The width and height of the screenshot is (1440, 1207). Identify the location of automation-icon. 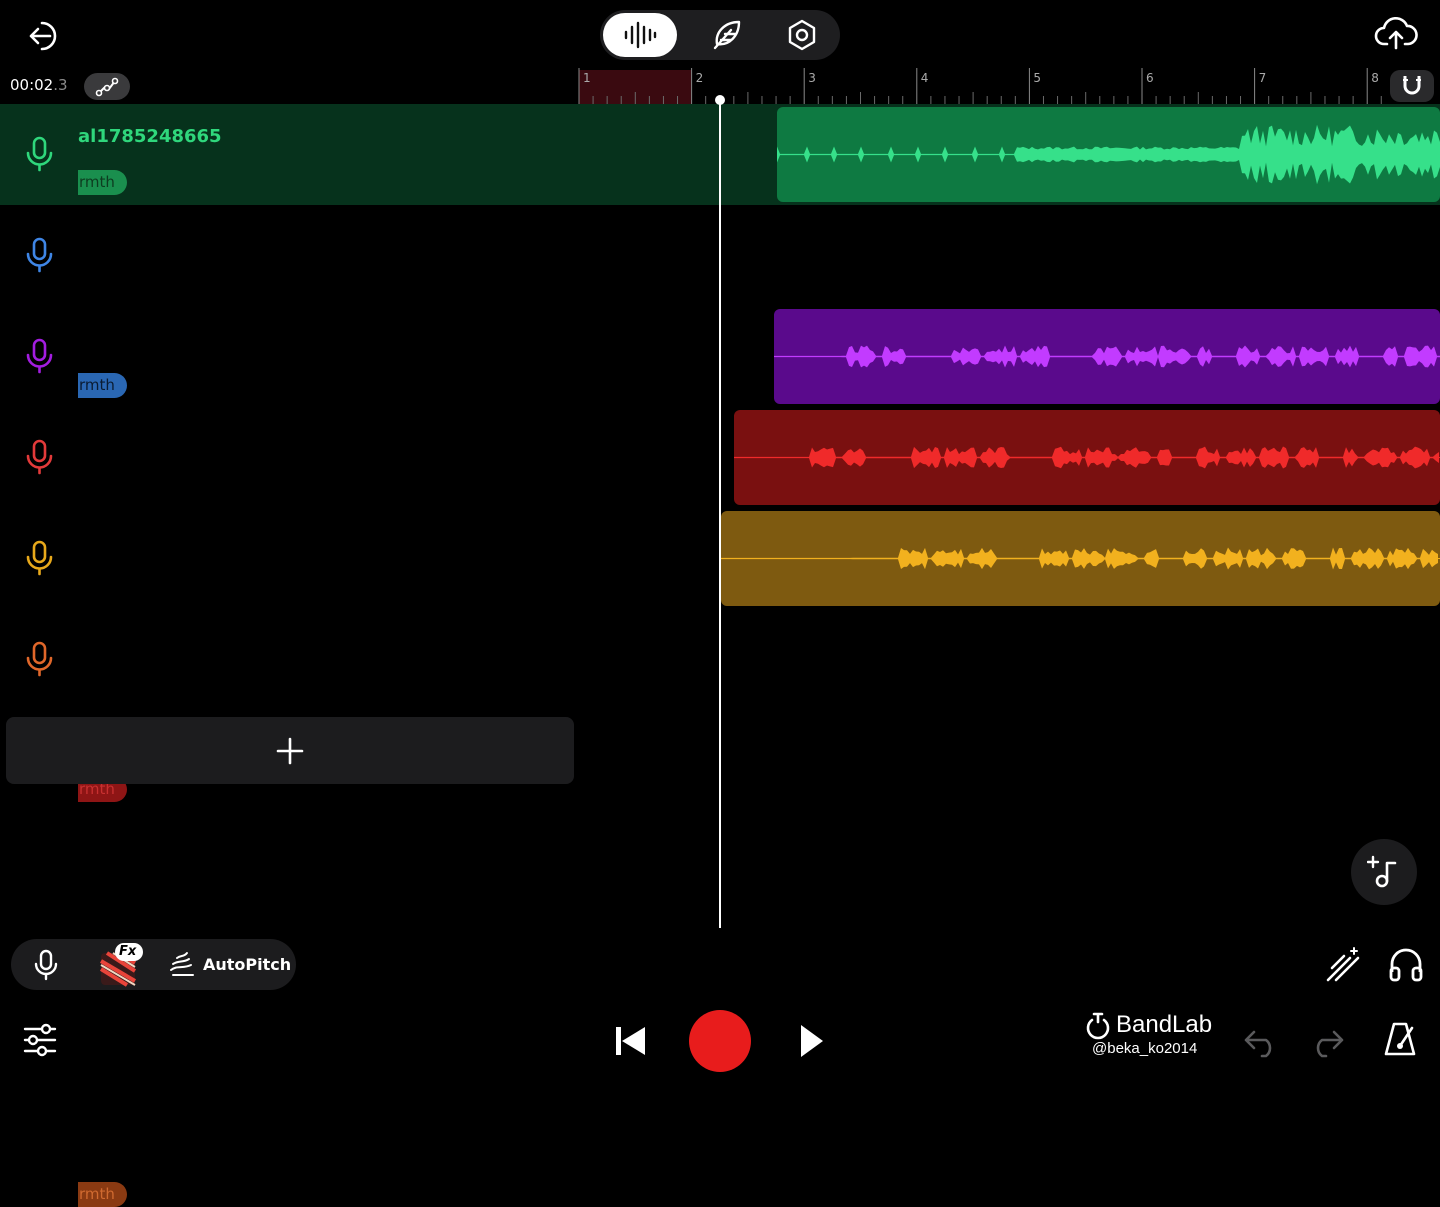
(107, 86).